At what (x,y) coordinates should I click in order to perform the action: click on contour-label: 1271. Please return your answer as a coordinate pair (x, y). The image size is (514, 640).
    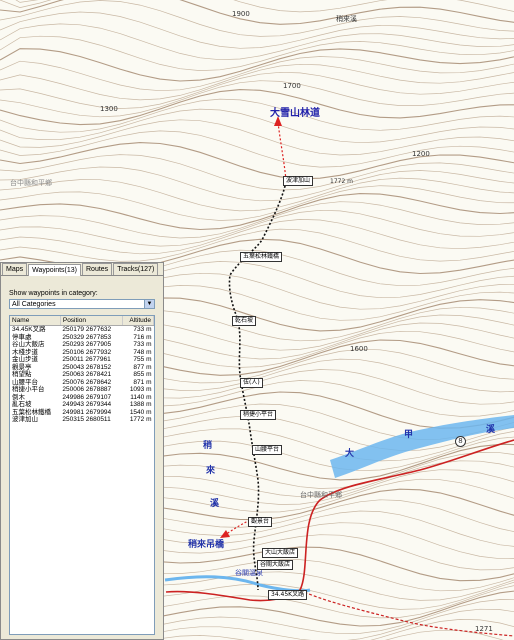
    Looking at the image, I should click on (484, 629).